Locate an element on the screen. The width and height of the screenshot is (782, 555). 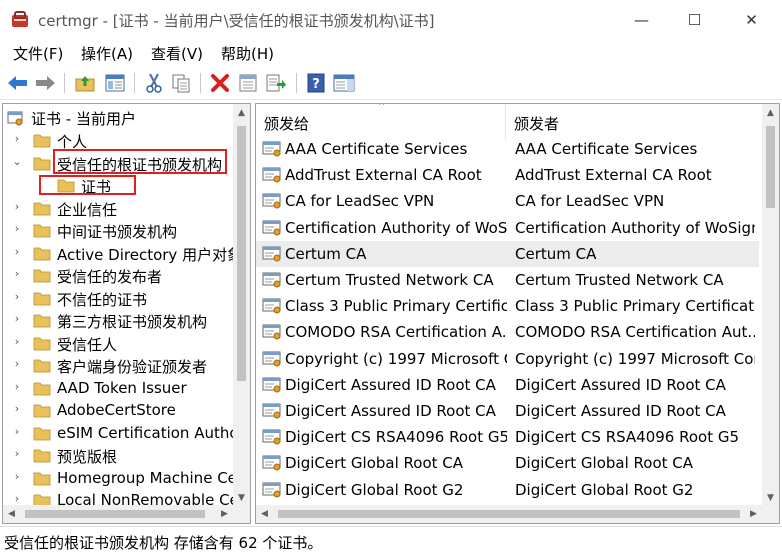
list-hscroll-thumb is located at coordinates (509, 514).